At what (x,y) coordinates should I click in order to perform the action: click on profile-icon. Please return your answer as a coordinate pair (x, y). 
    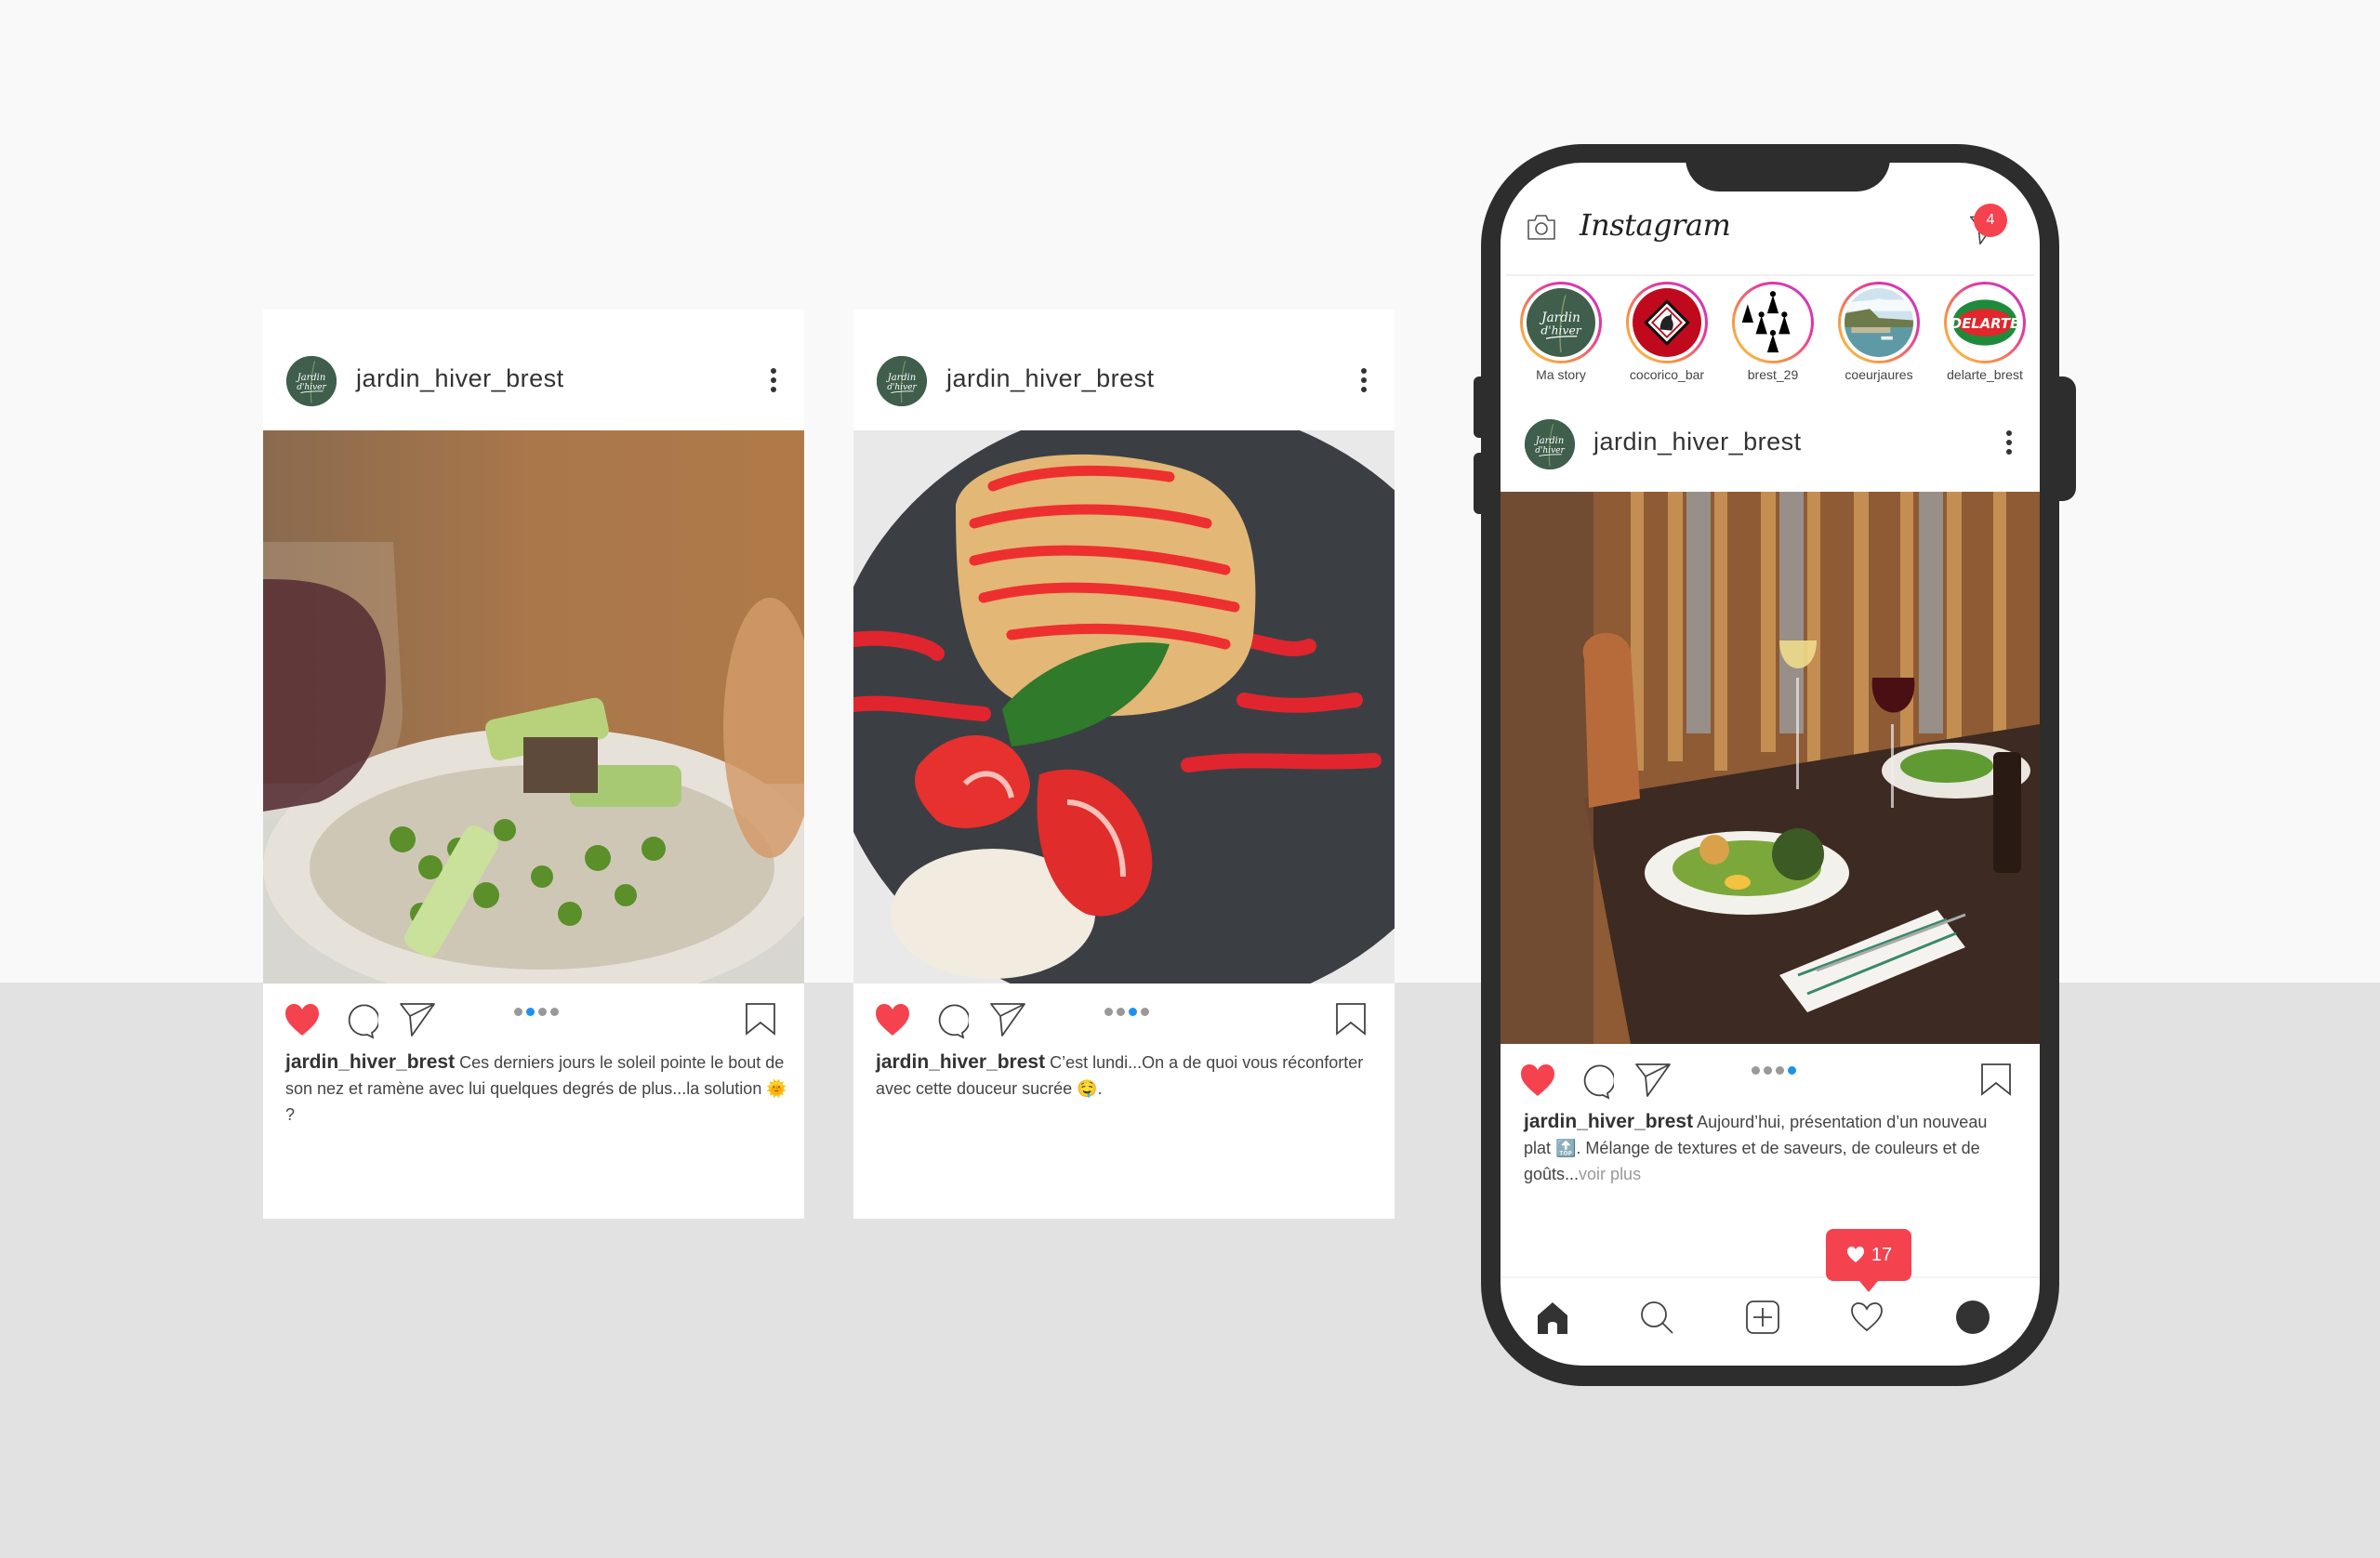
    Looking at the image, I should click on (1972, 1317).